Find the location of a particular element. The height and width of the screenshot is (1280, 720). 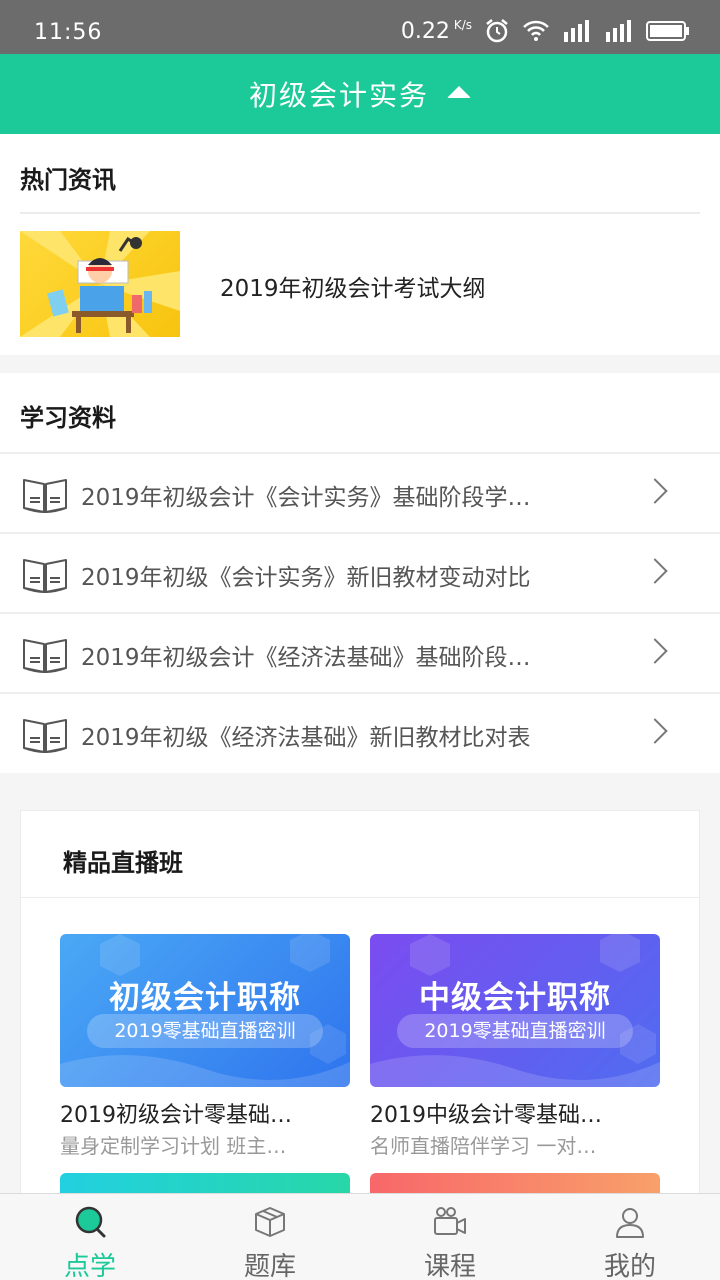

course-banner-title: 初级会计职称 is located at coordinates (205, 998).